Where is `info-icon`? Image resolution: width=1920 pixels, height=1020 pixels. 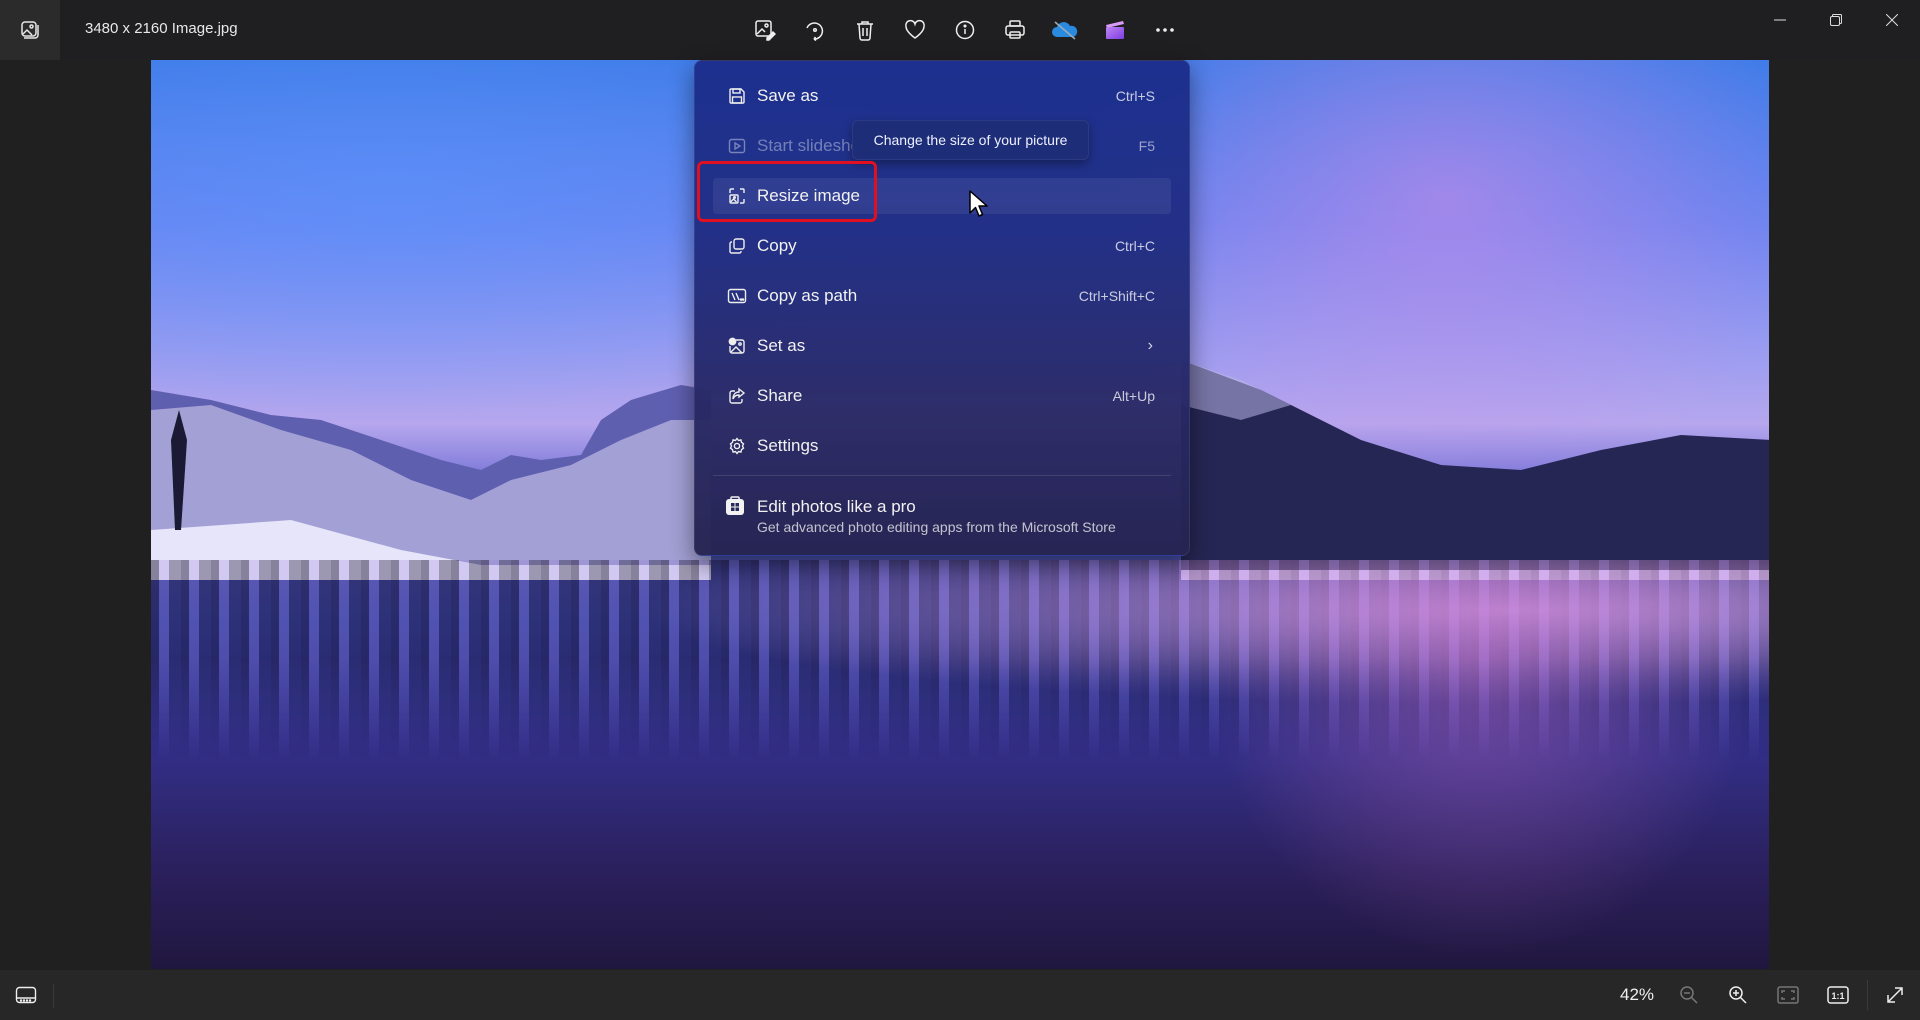 info-icon is located at coordinates (965, 30).